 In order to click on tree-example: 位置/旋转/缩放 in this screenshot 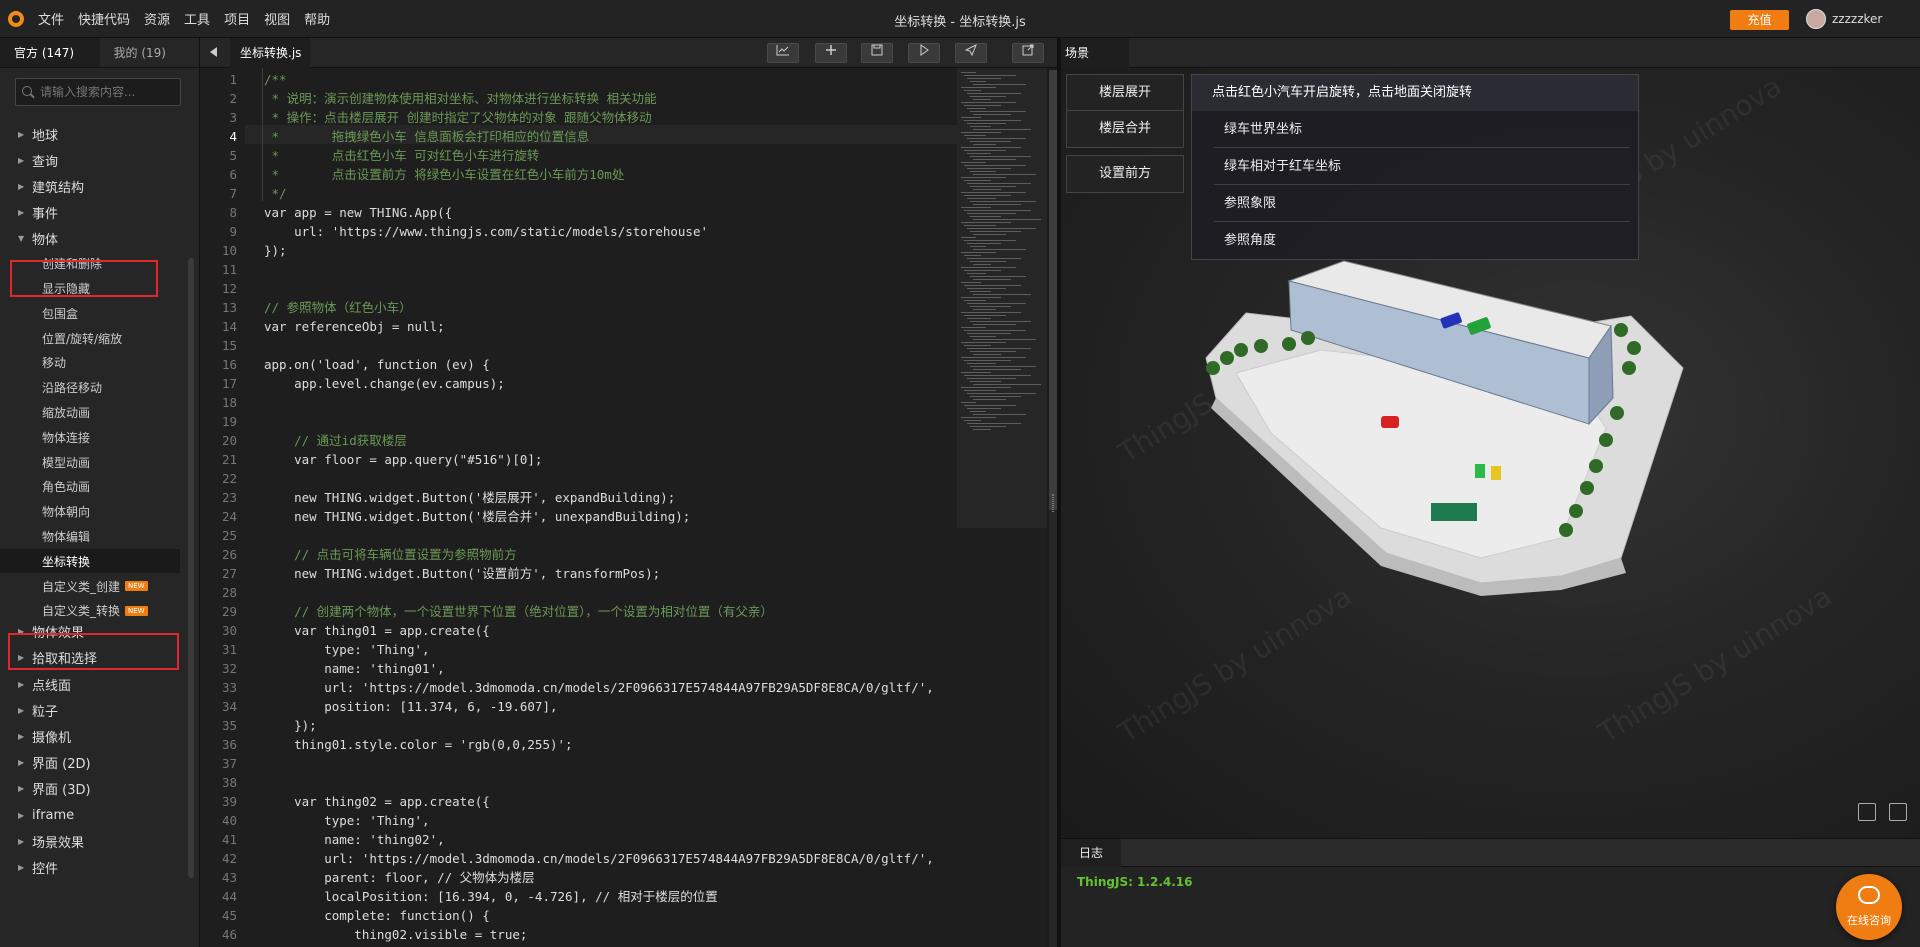, I will do `click(61, 338)`.